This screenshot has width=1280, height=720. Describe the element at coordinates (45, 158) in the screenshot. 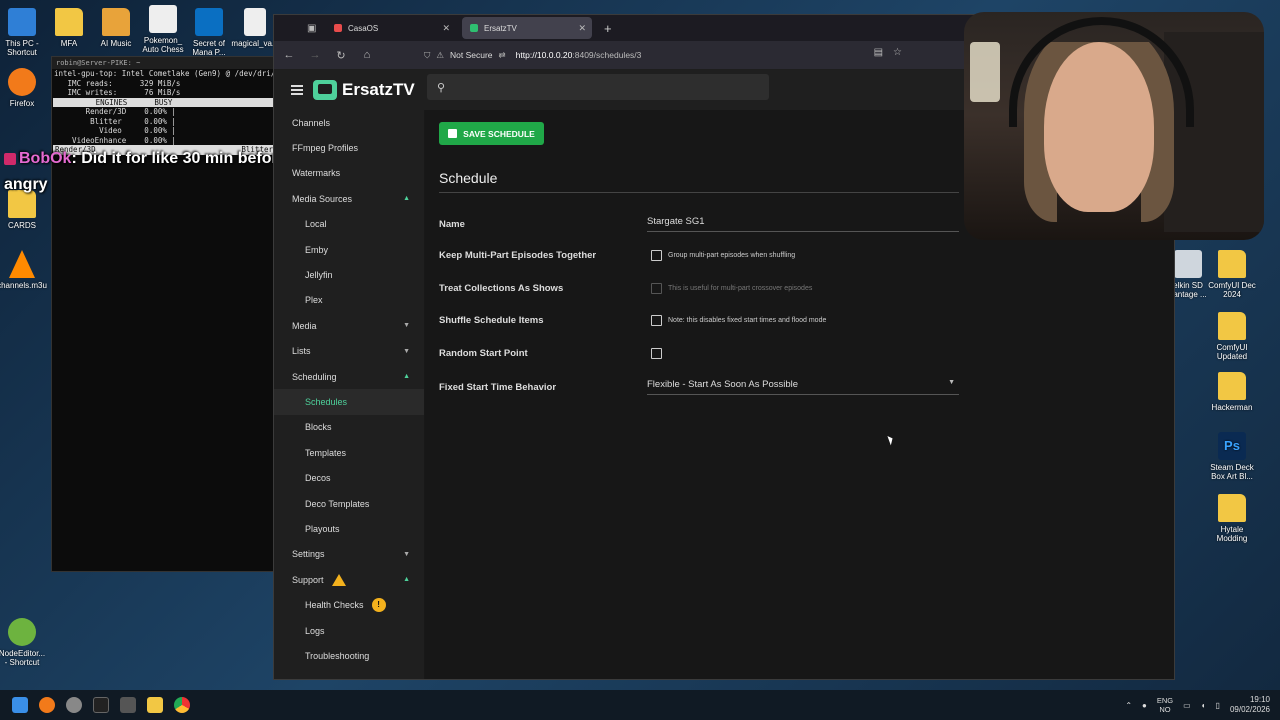

I see `chat-username: BobOk` at that location.